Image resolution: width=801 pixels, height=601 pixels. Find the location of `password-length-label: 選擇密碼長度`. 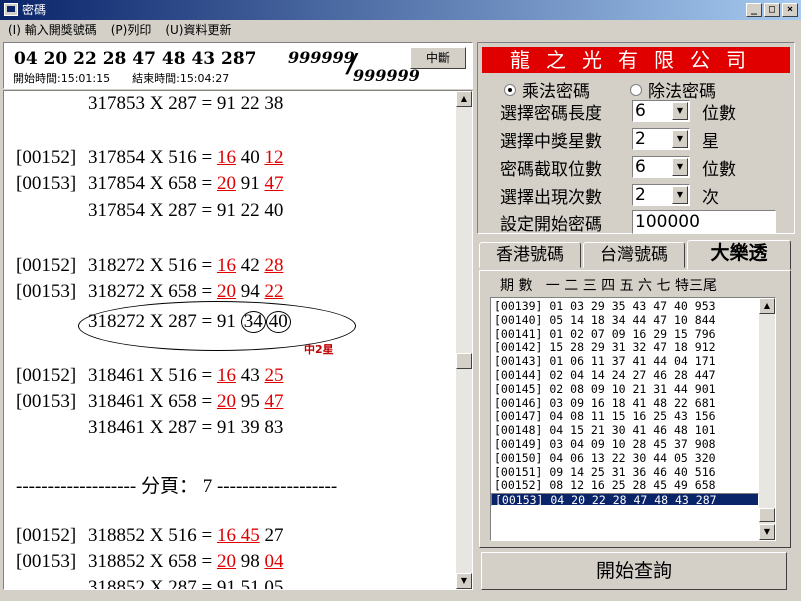

password-length-label: 選擇密碼長度 is located at coordinates (551, 113).